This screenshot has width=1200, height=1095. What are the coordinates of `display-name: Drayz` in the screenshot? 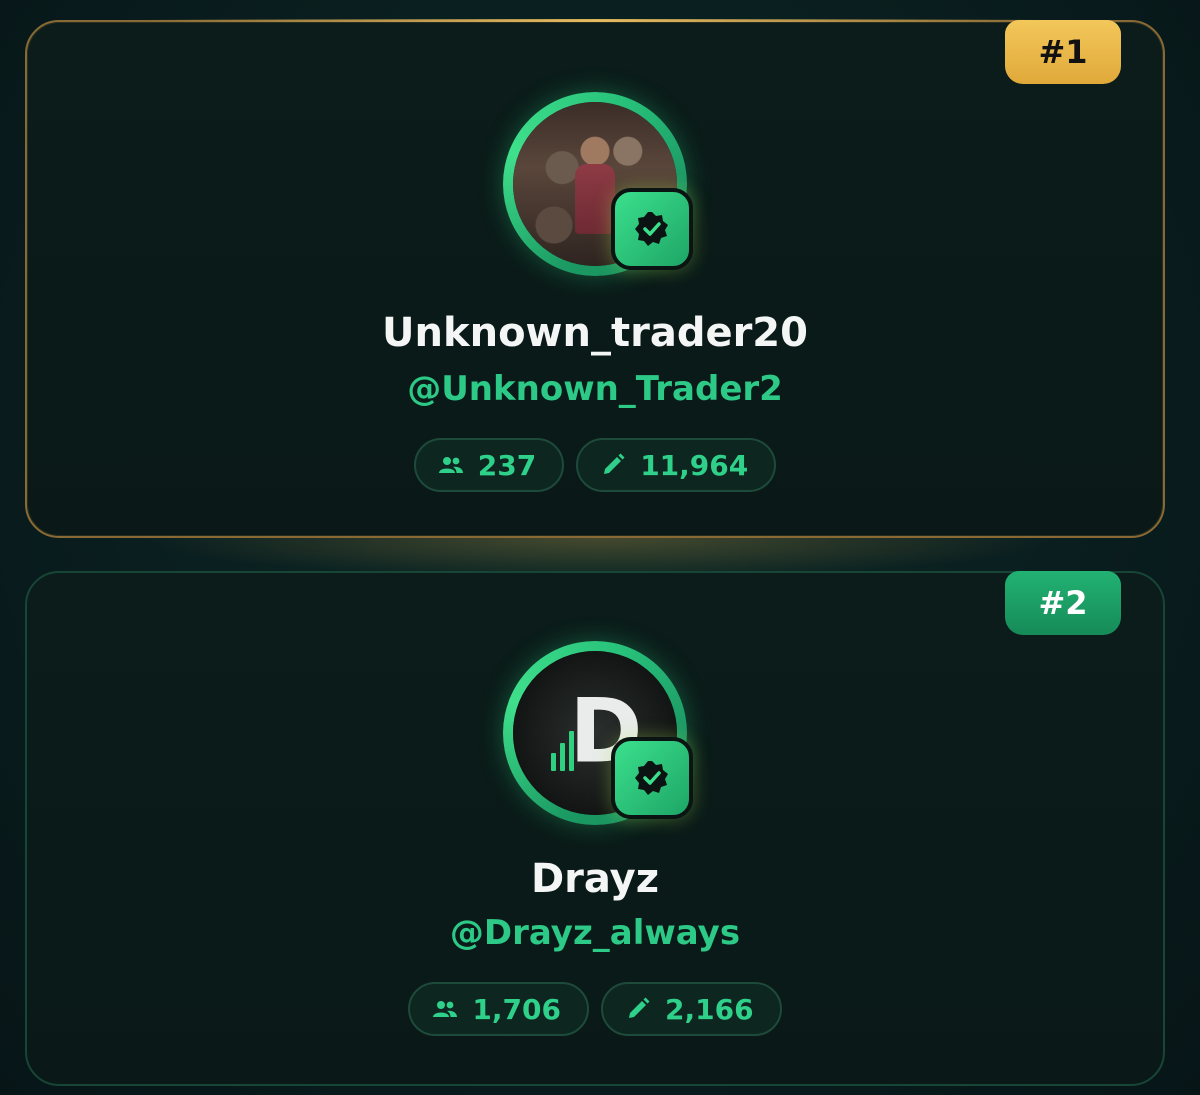 It's located at (595, 879).